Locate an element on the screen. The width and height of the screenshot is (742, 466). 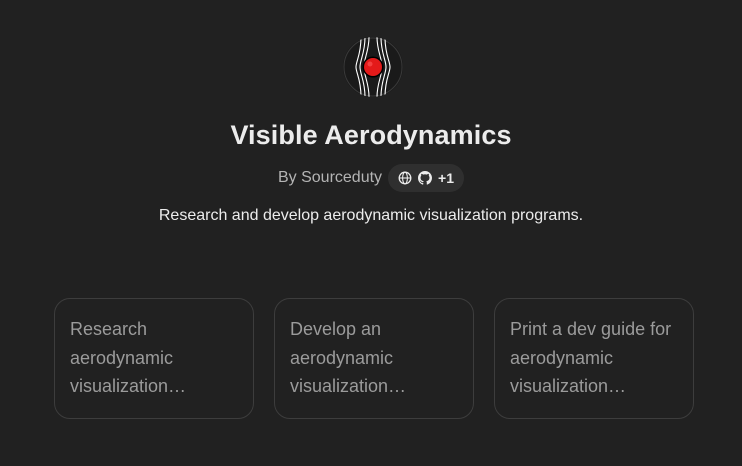
byline: By Sourceduty +1 is located at coordinates (371, 178).